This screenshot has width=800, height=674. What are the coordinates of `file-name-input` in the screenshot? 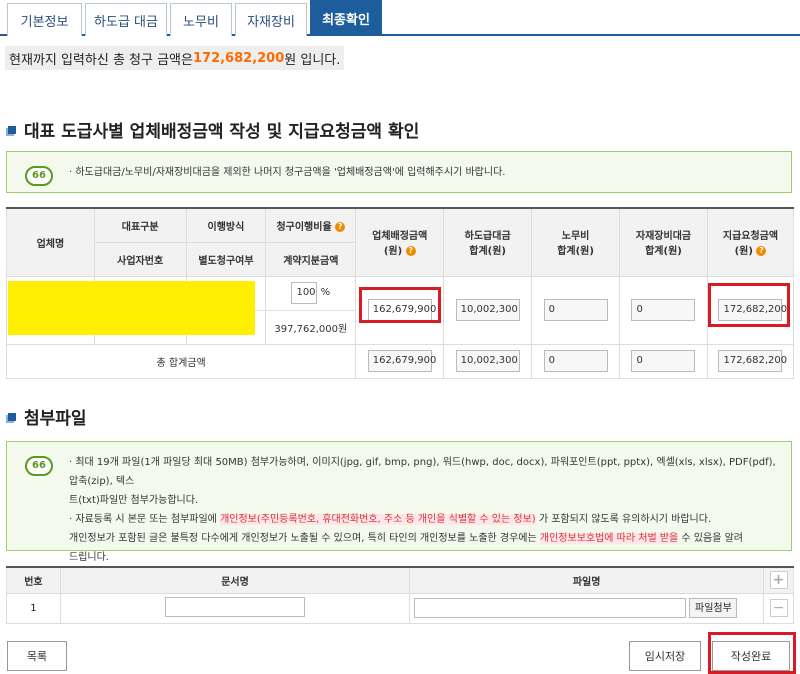 It's located at (550, 608).